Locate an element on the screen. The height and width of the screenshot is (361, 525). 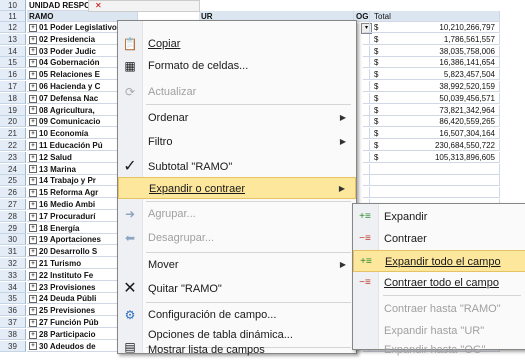
row-number: 19 is located at coordinates (13, 110).